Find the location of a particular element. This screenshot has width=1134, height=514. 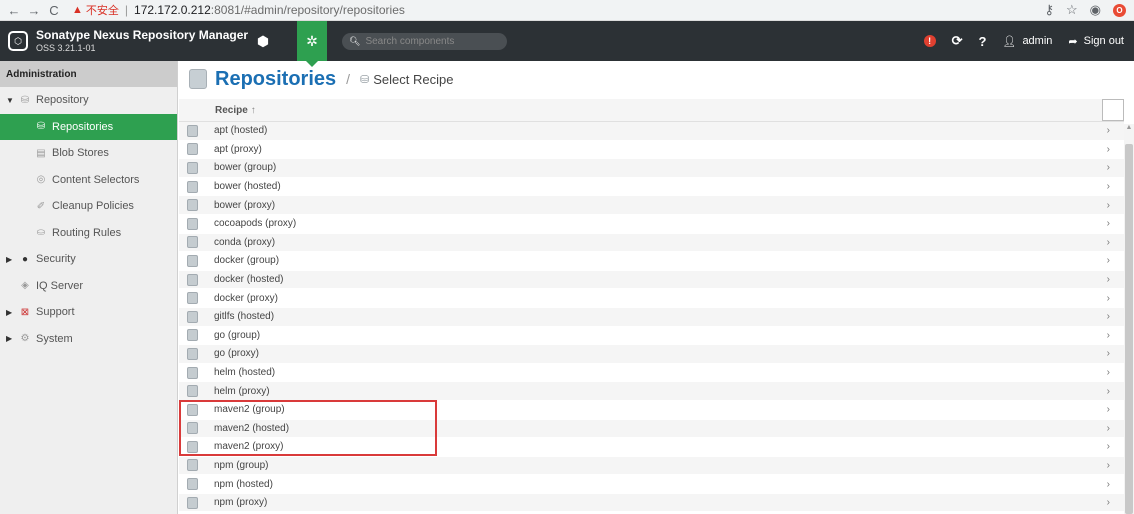

recipe-row: maven2 (hosted) › is located at coordinates (651, 429).